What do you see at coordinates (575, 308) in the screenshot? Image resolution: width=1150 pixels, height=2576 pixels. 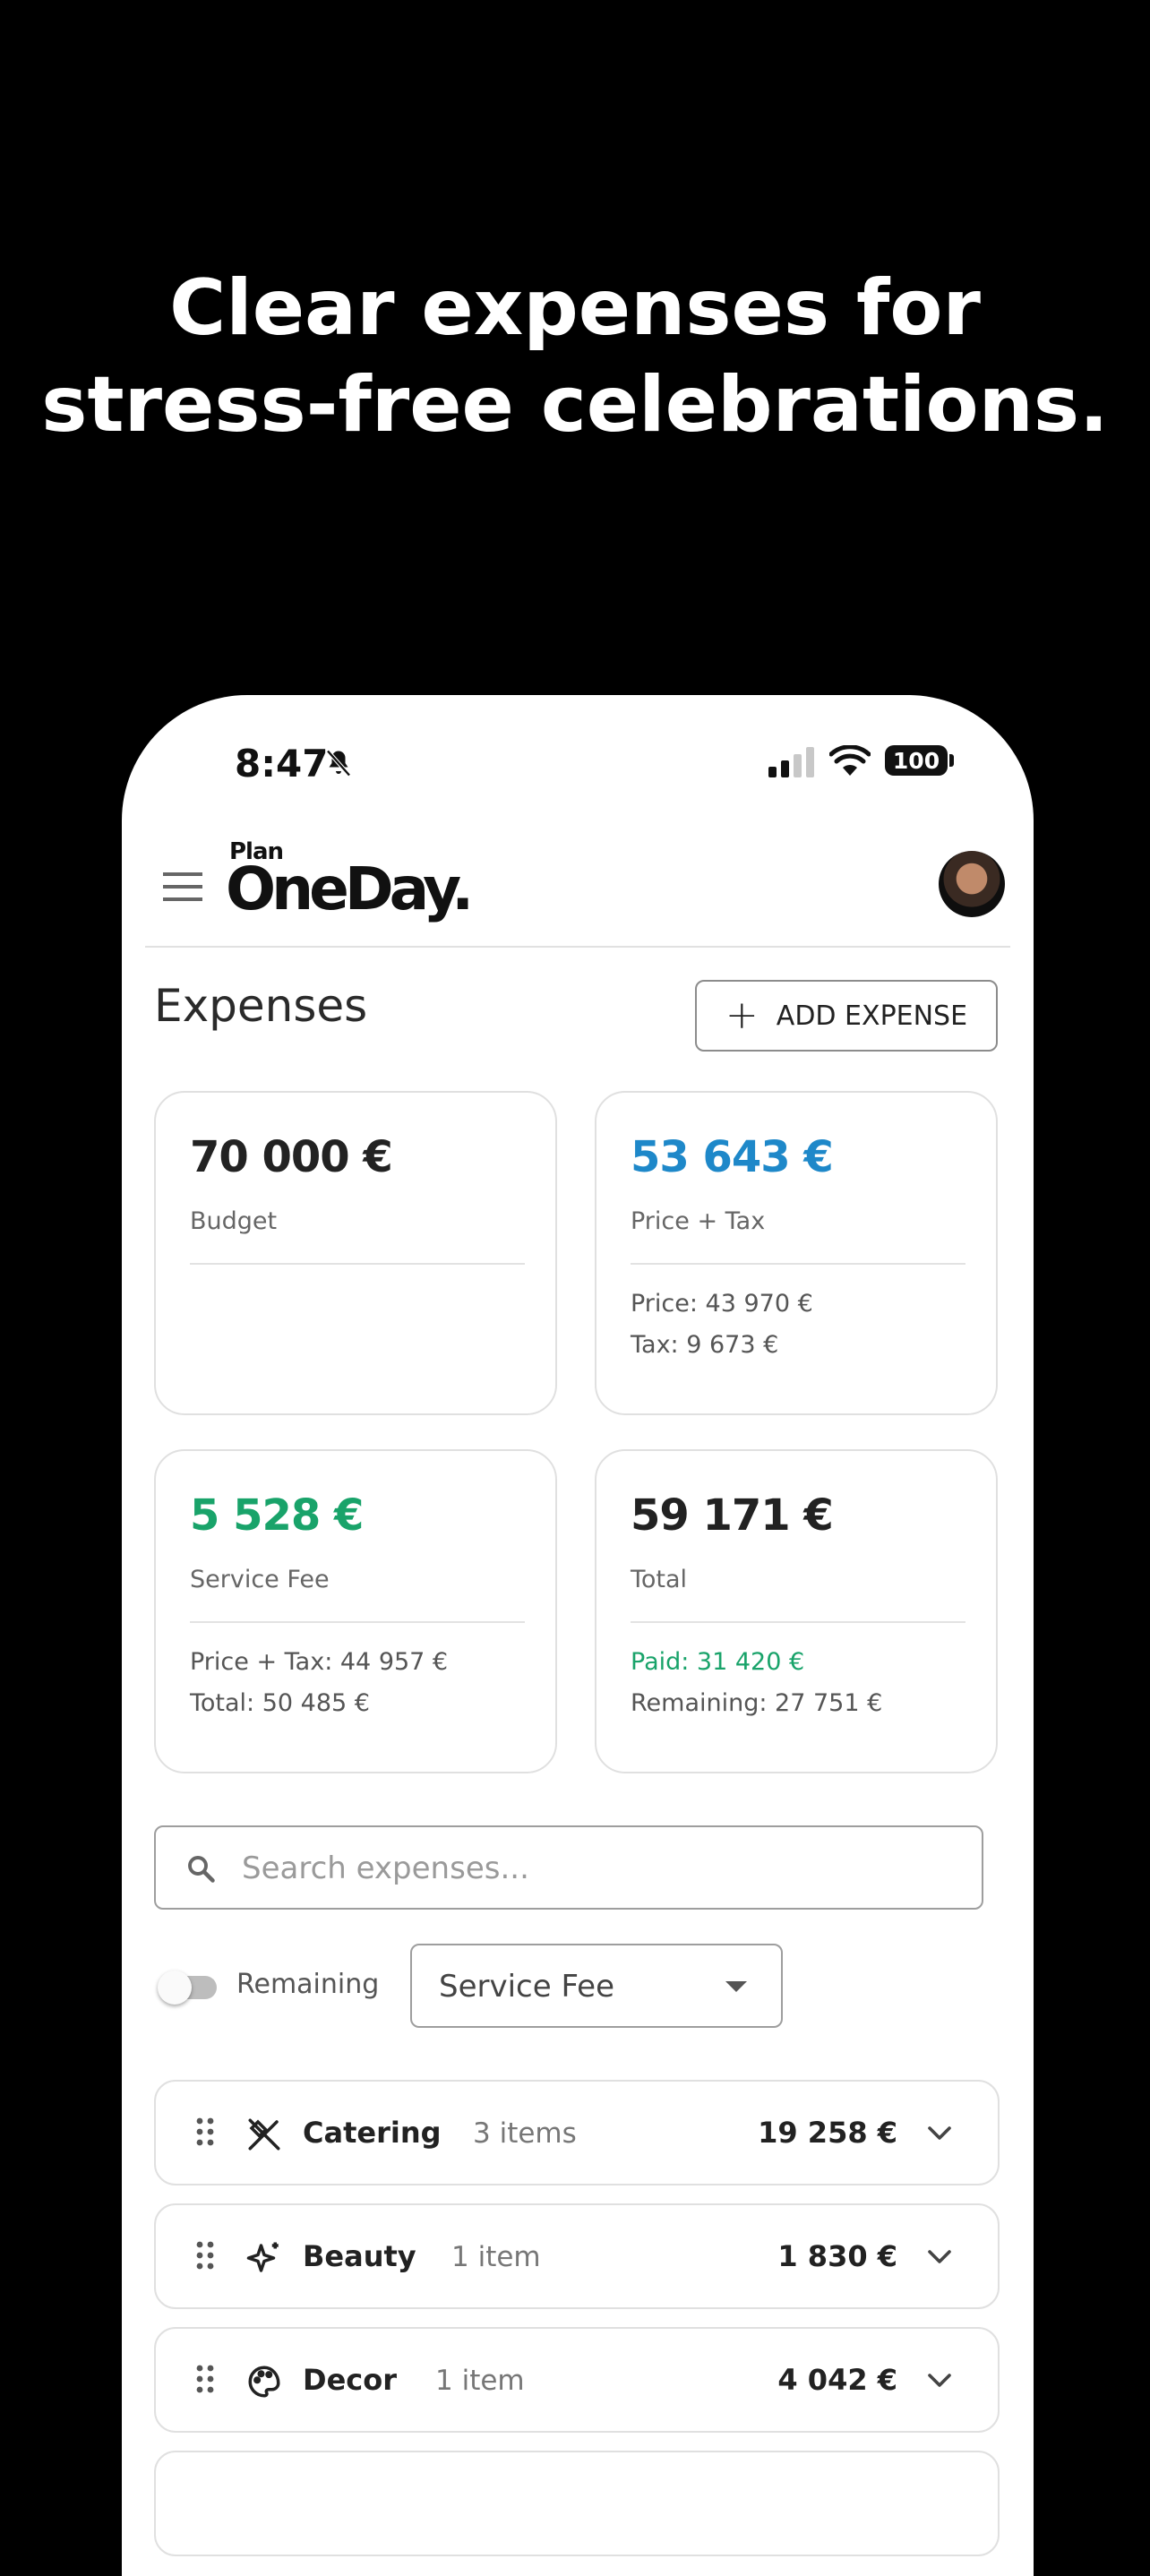 I see `headline-line-1: Clear expenses for` at bounding box center [575, 308].